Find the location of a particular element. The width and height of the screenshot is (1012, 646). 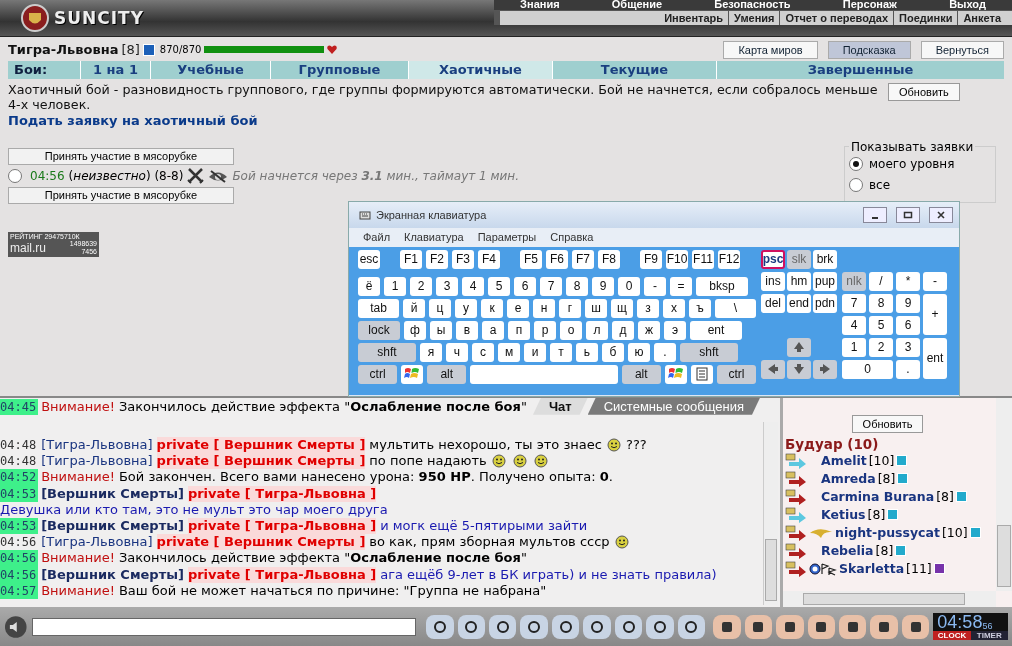

menu-link: Знания is located at coordinates (540, 5).